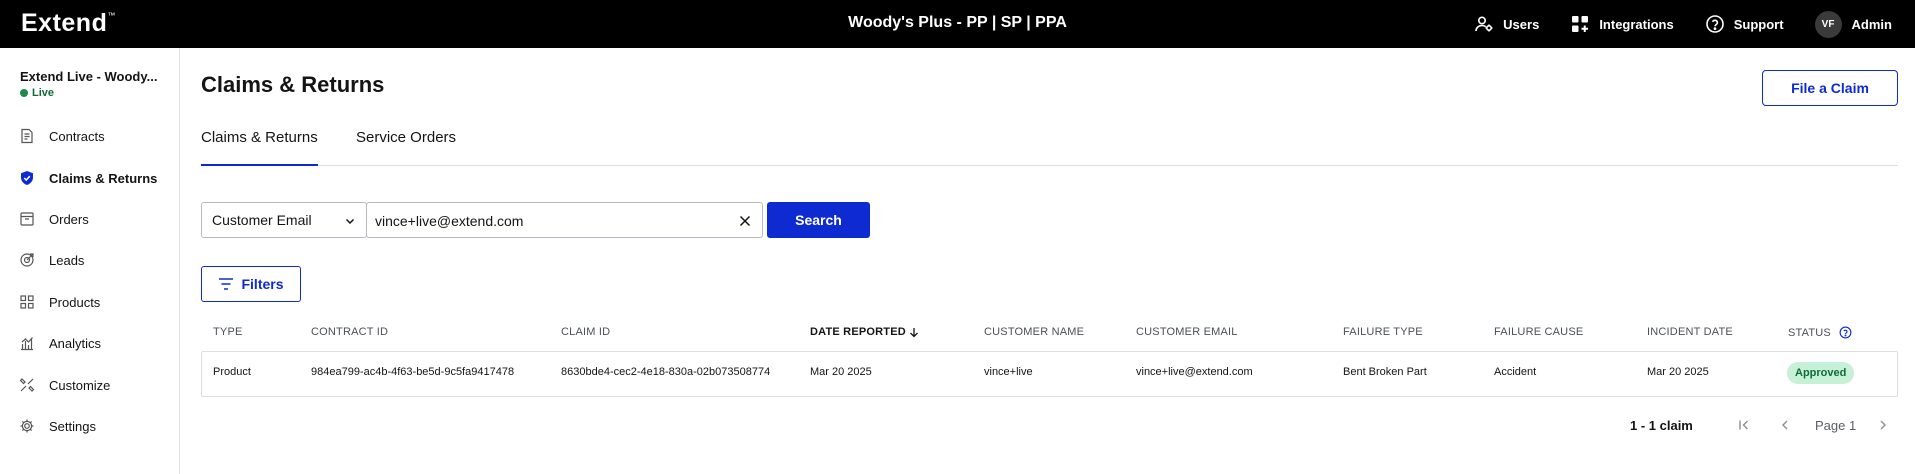  Describe the element at coordinates (27, 302) in the screenshot. I see `products-grid-icon` at that location.